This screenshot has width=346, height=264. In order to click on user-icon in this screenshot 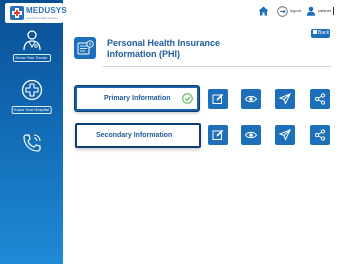, I will do `click(311, 11)`.